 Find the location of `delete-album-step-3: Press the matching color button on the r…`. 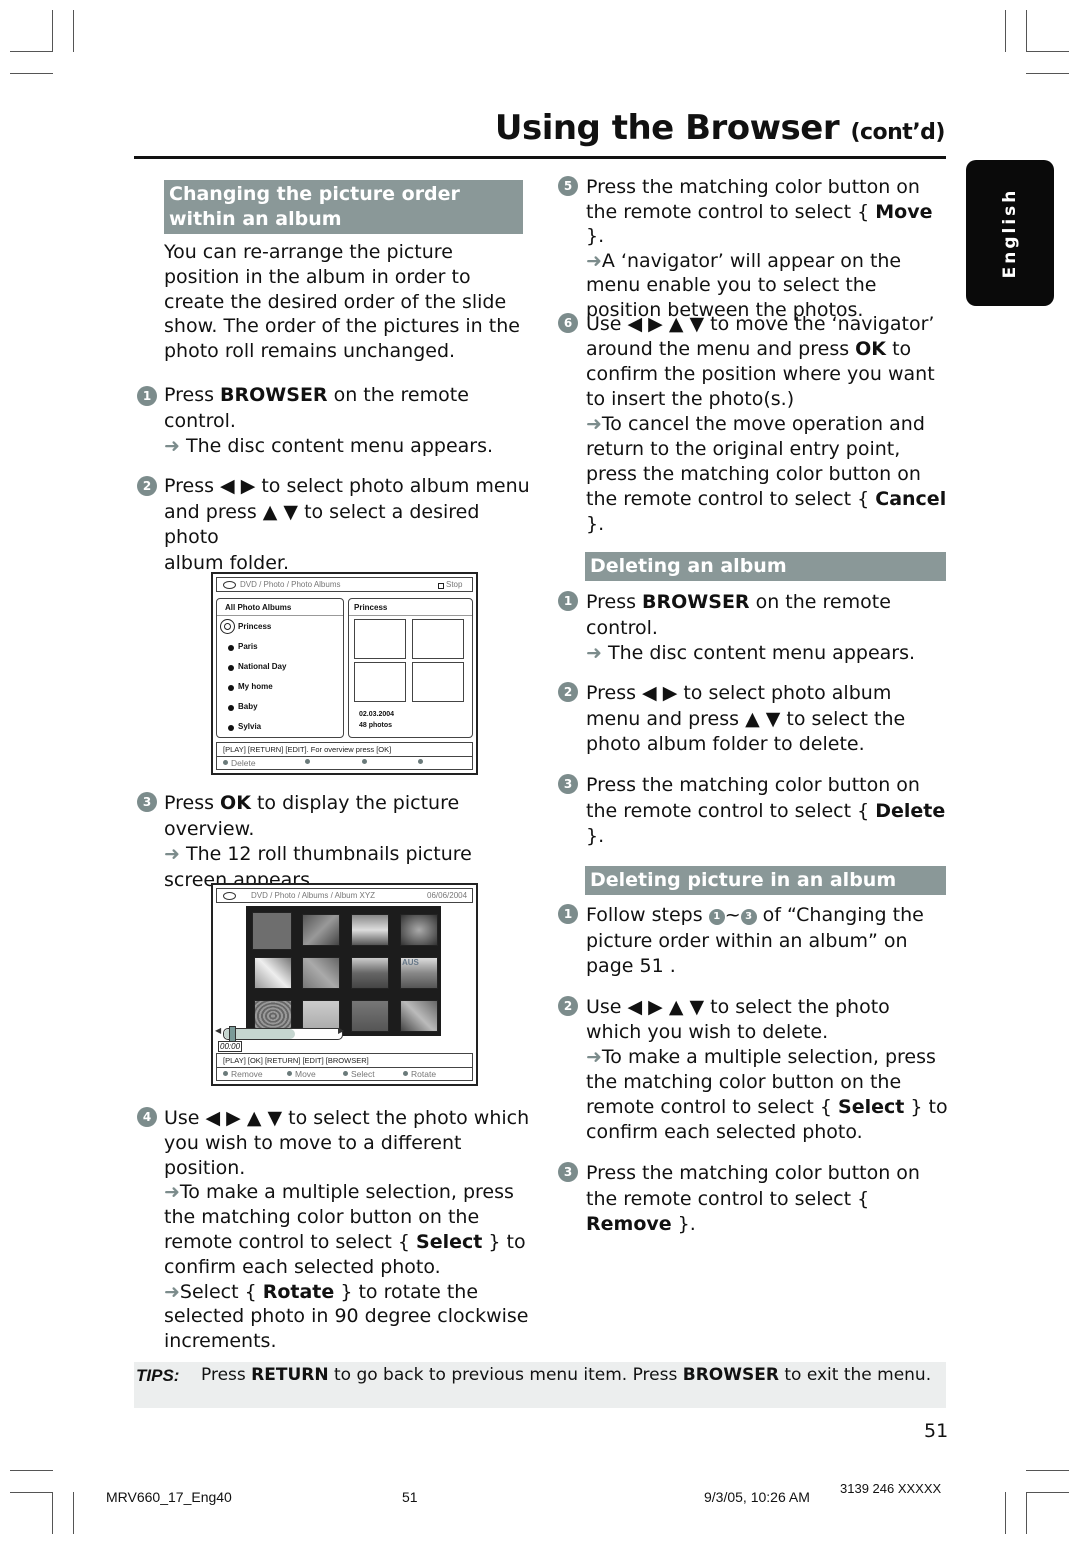

delete-album-step-3: Press the matching color button on the r… is located at coordinates (766, 810).